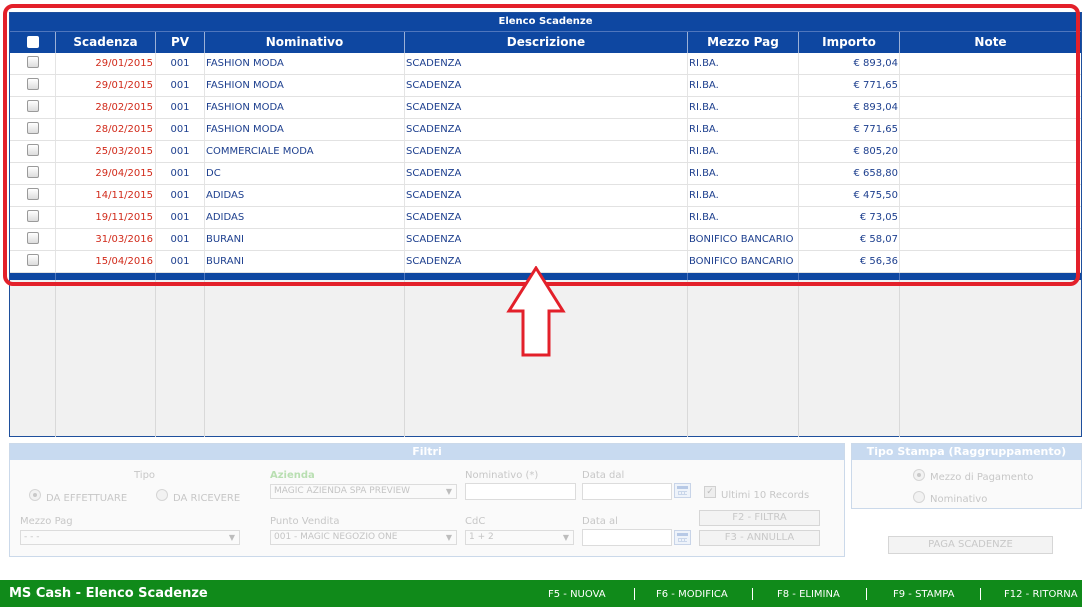  Describe the element at coordinates (292, 475) in the screenshot. I see `azienda-label: Azienda` at that location.